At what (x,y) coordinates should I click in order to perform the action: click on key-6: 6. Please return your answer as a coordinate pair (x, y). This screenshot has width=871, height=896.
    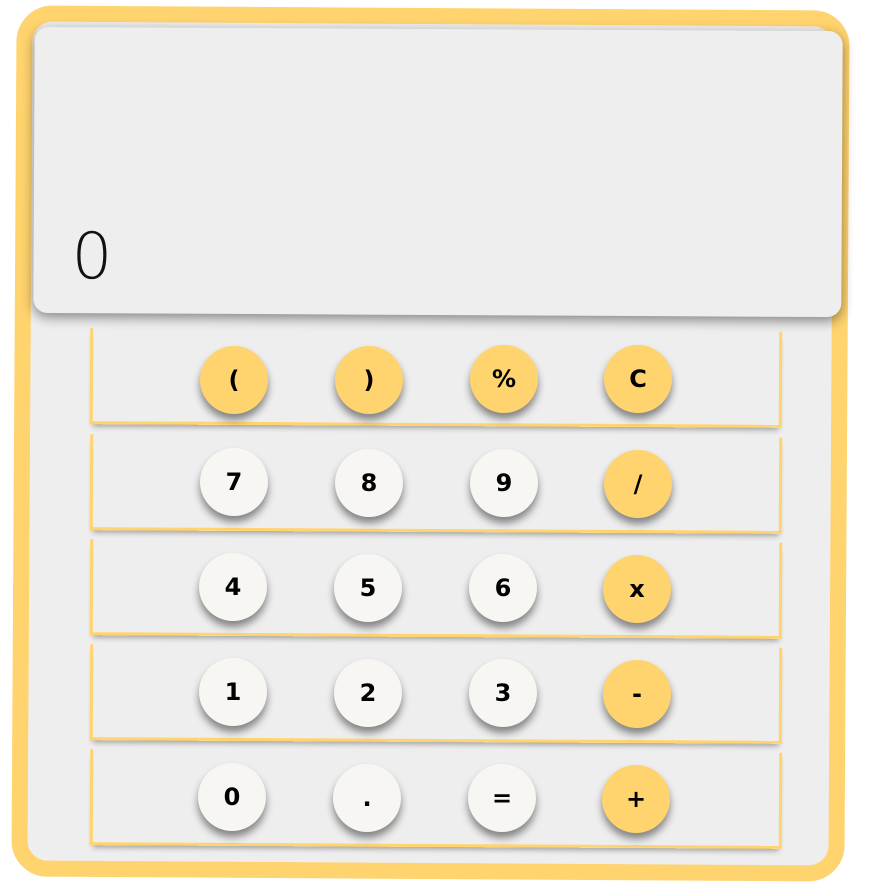
    Looking at the image, I should click on (503, 588).